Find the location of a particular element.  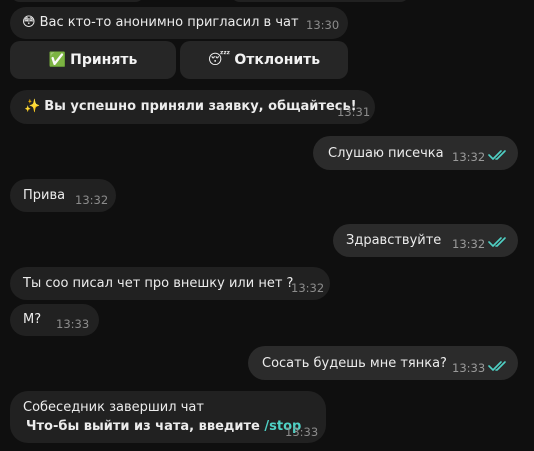

invite-message-text: 😳 Вас кто-то анонимно пригласил в чат is located at coordinates (160, 22).